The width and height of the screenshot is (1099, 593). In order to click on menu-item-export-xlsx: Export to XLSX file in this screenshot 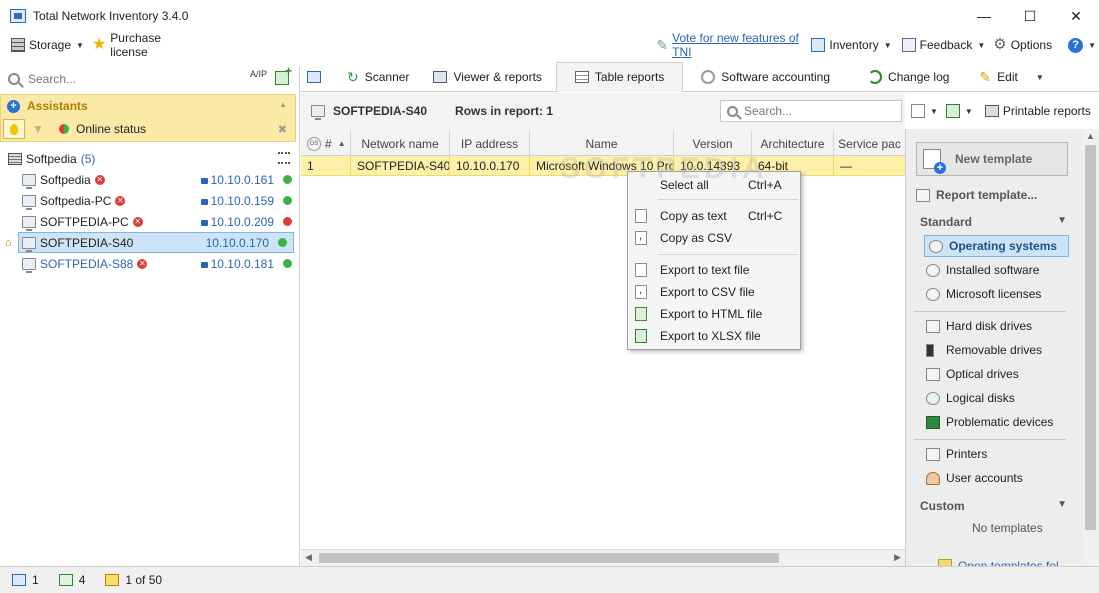, I will do `click(714, 336)`.